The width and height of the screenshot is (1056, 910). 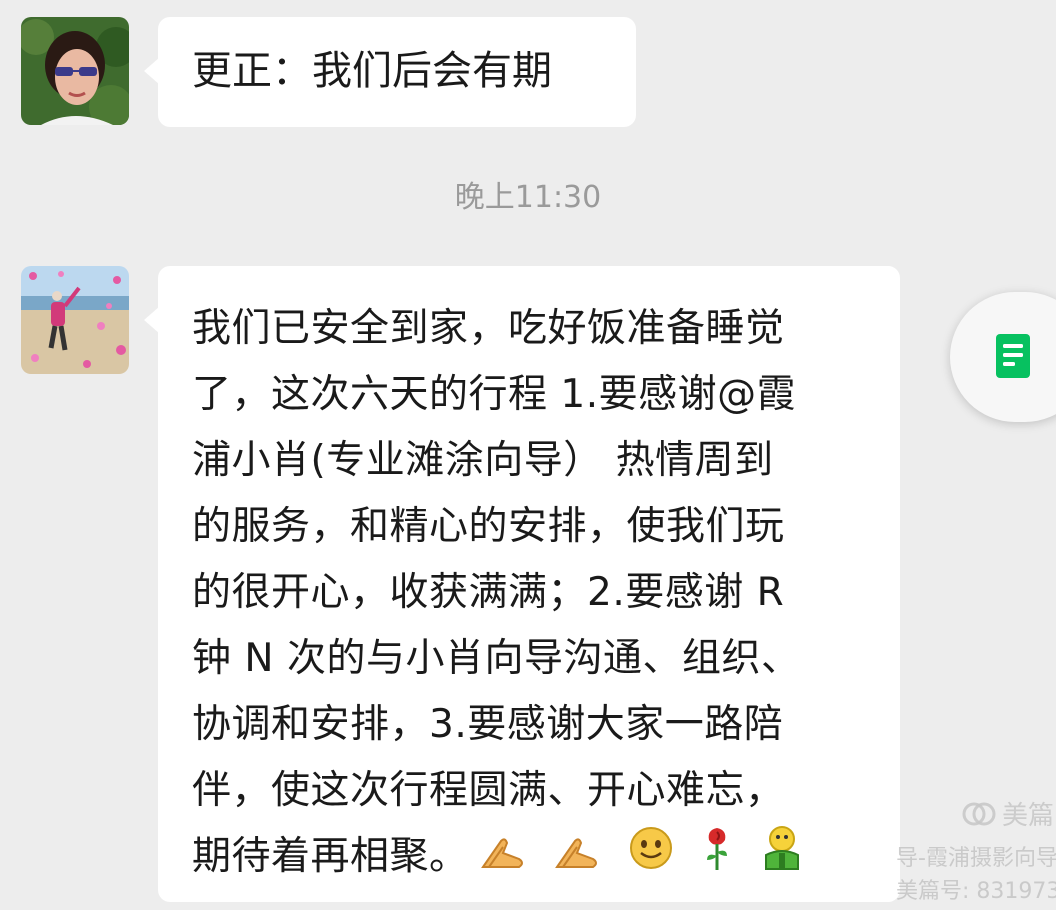 What do you see at coordinates (717, 858) in the screenshot?
I see `rose-icon` at bounding box center [717, 858].